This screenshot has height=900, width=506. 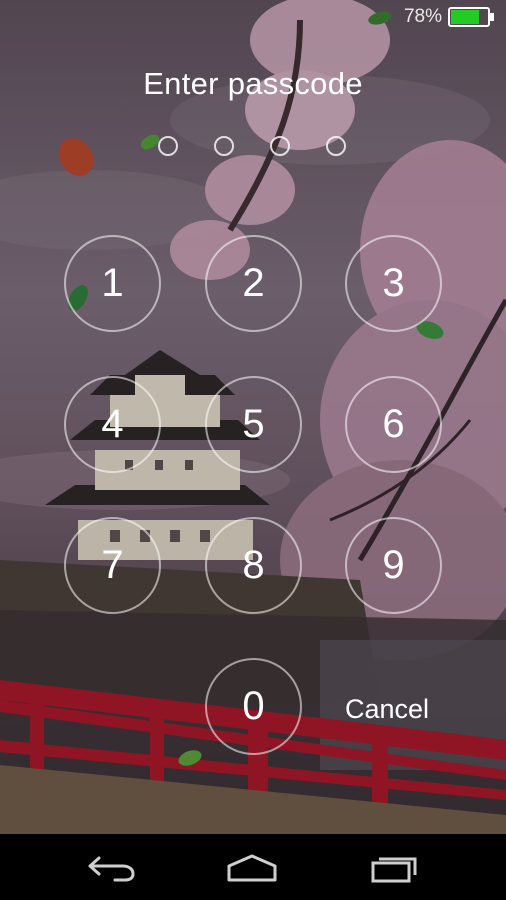 I want to click on back-button, so click(x=112, y=868).